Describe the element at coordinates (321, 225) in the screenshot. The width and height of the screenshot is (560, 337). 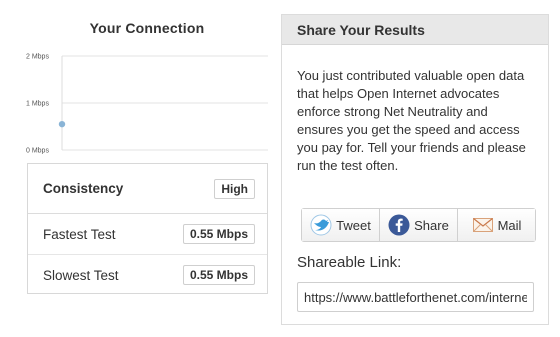
I see `twitter-bird-icon` at that location.